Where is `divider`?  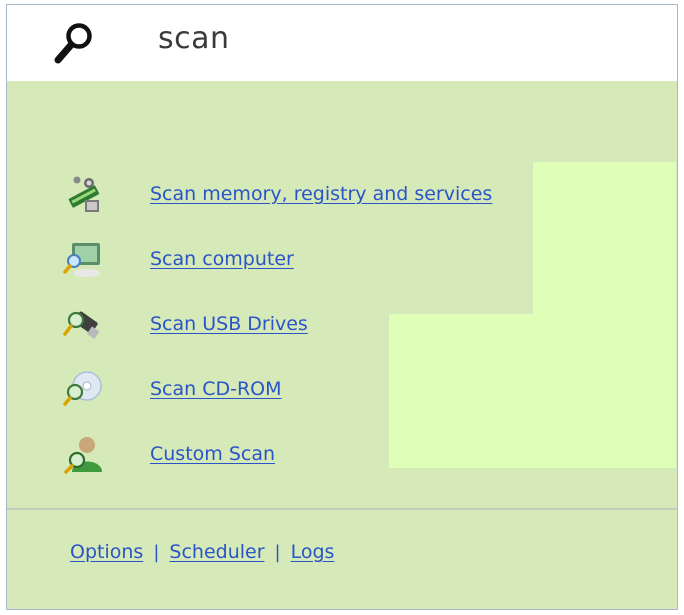 divider is located at coordinates (342, 509).